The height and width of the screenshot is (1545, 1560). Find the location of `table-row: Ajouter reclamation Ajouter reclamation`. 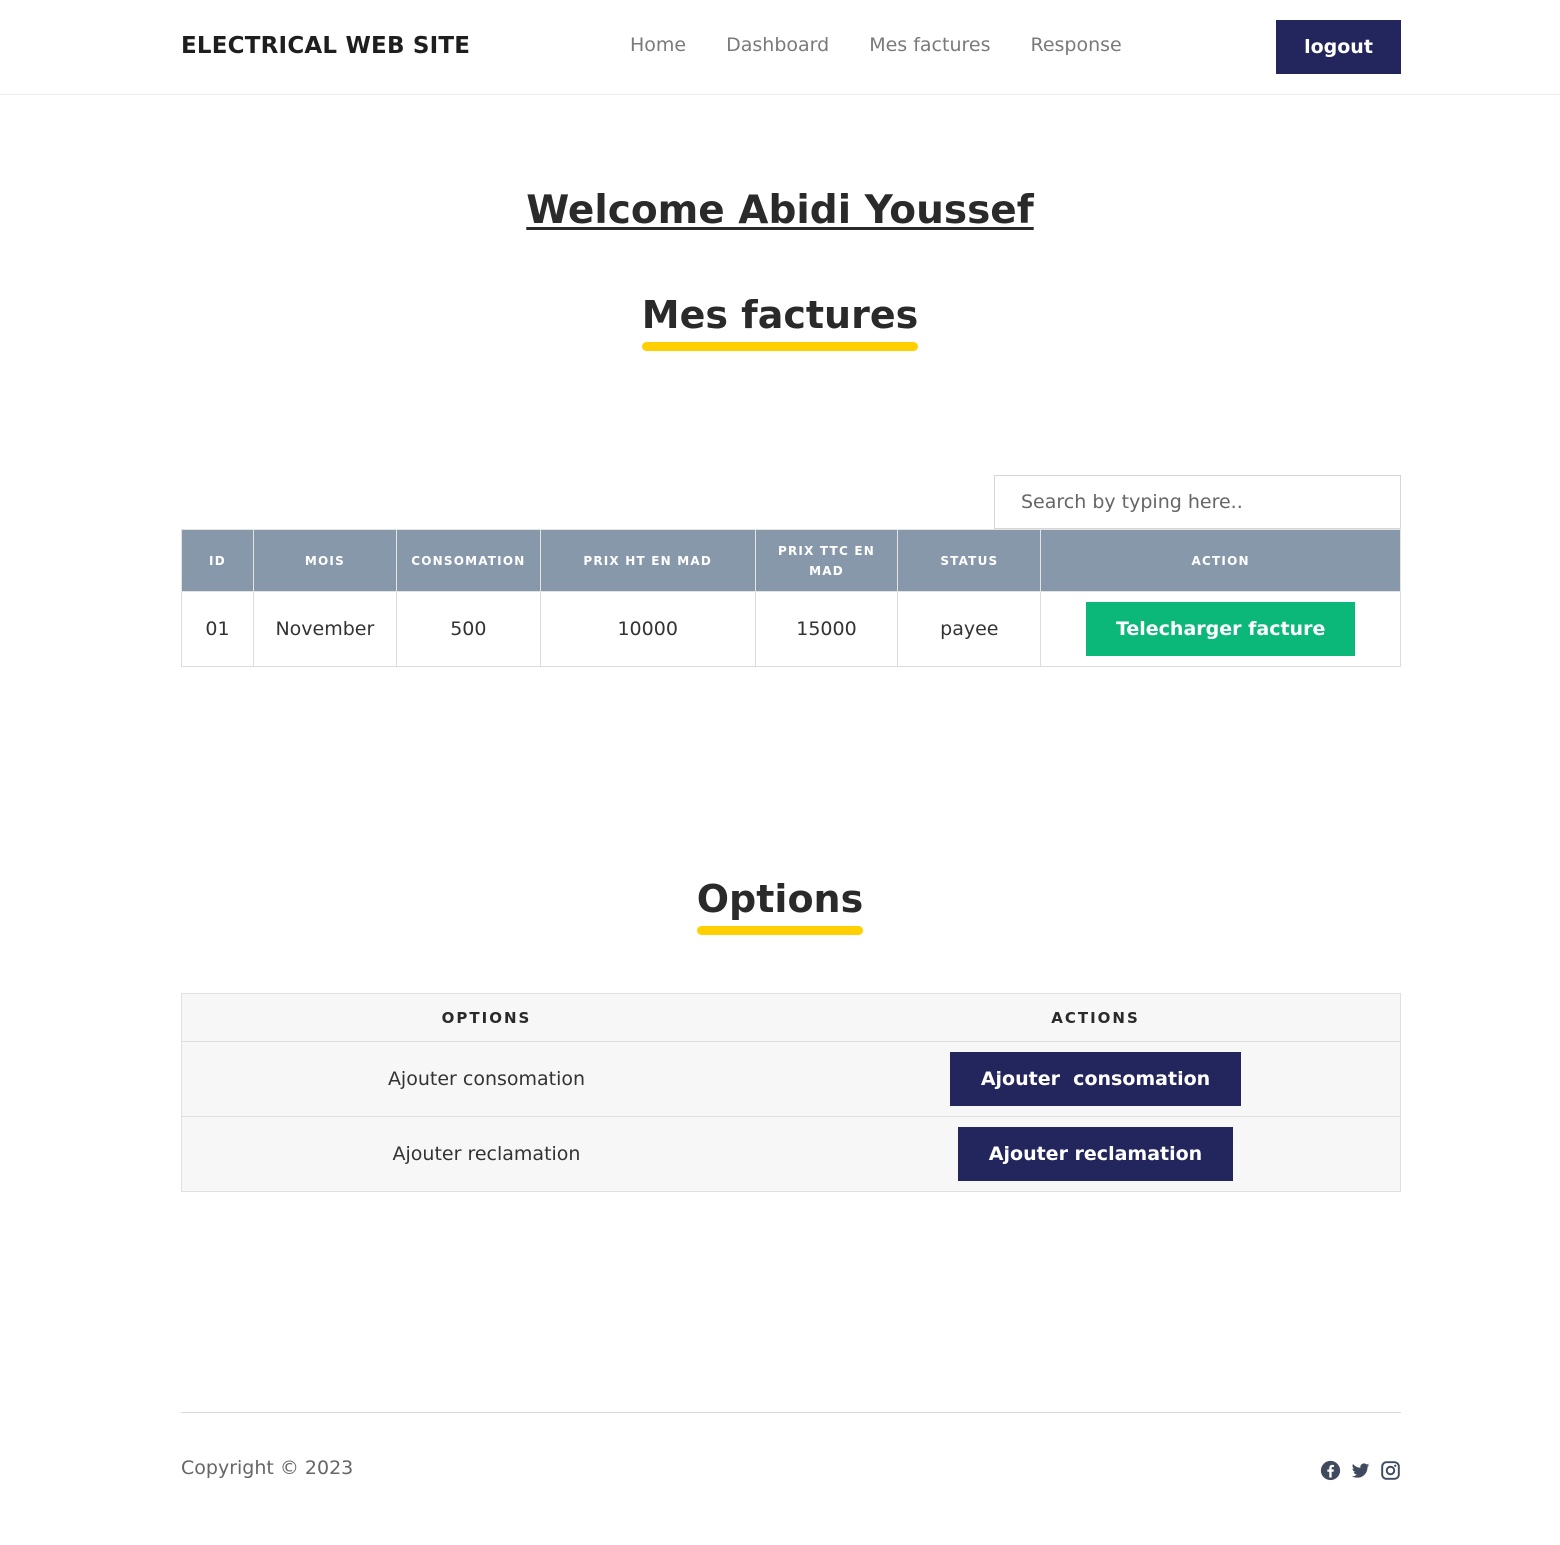

table-row: Ajouter reclamation Ajouter reclamation is located at coordinates (791, 1154).